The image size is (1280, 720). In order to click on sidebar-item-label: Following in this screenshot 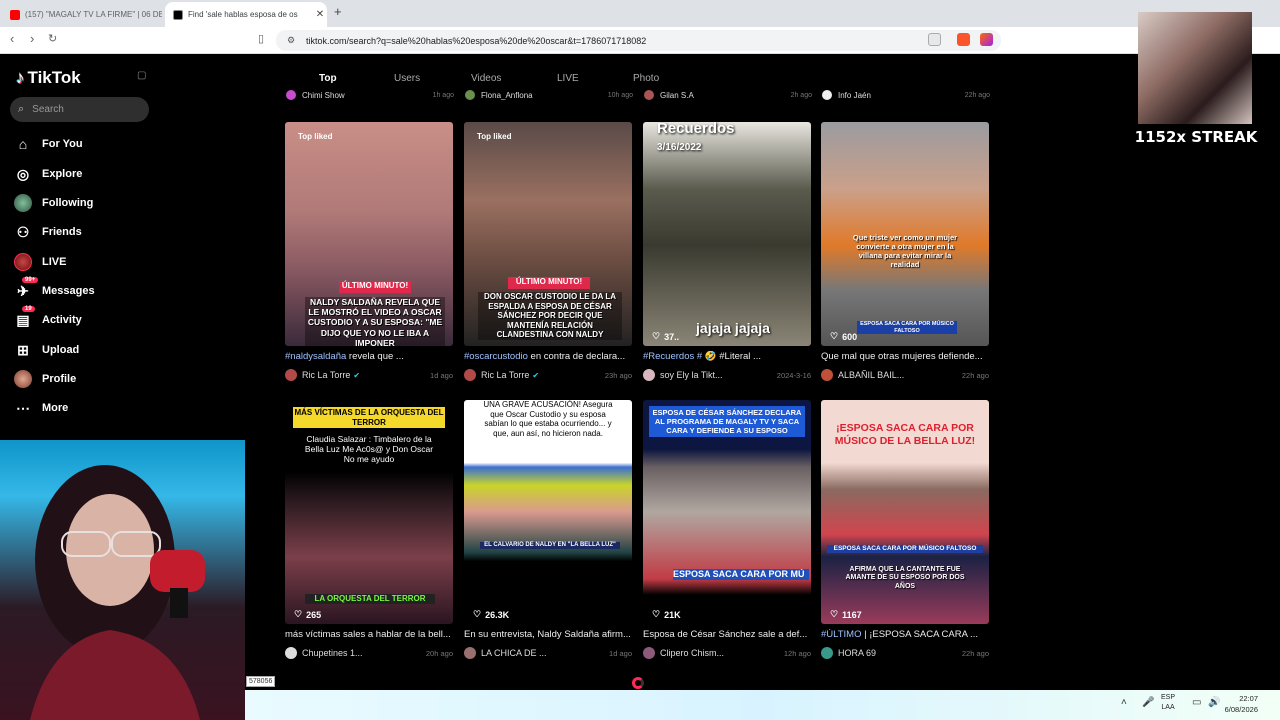, I will do `click(68, 203)`.